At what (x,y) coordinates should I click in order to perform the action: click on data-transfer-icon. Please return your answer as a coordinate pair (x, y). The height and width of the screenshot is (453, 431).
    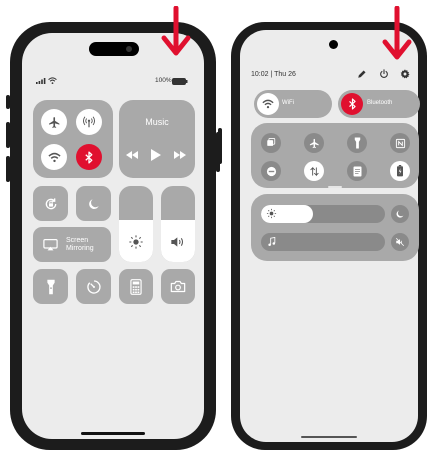
    Looking at the image, I should click on (314, 171).